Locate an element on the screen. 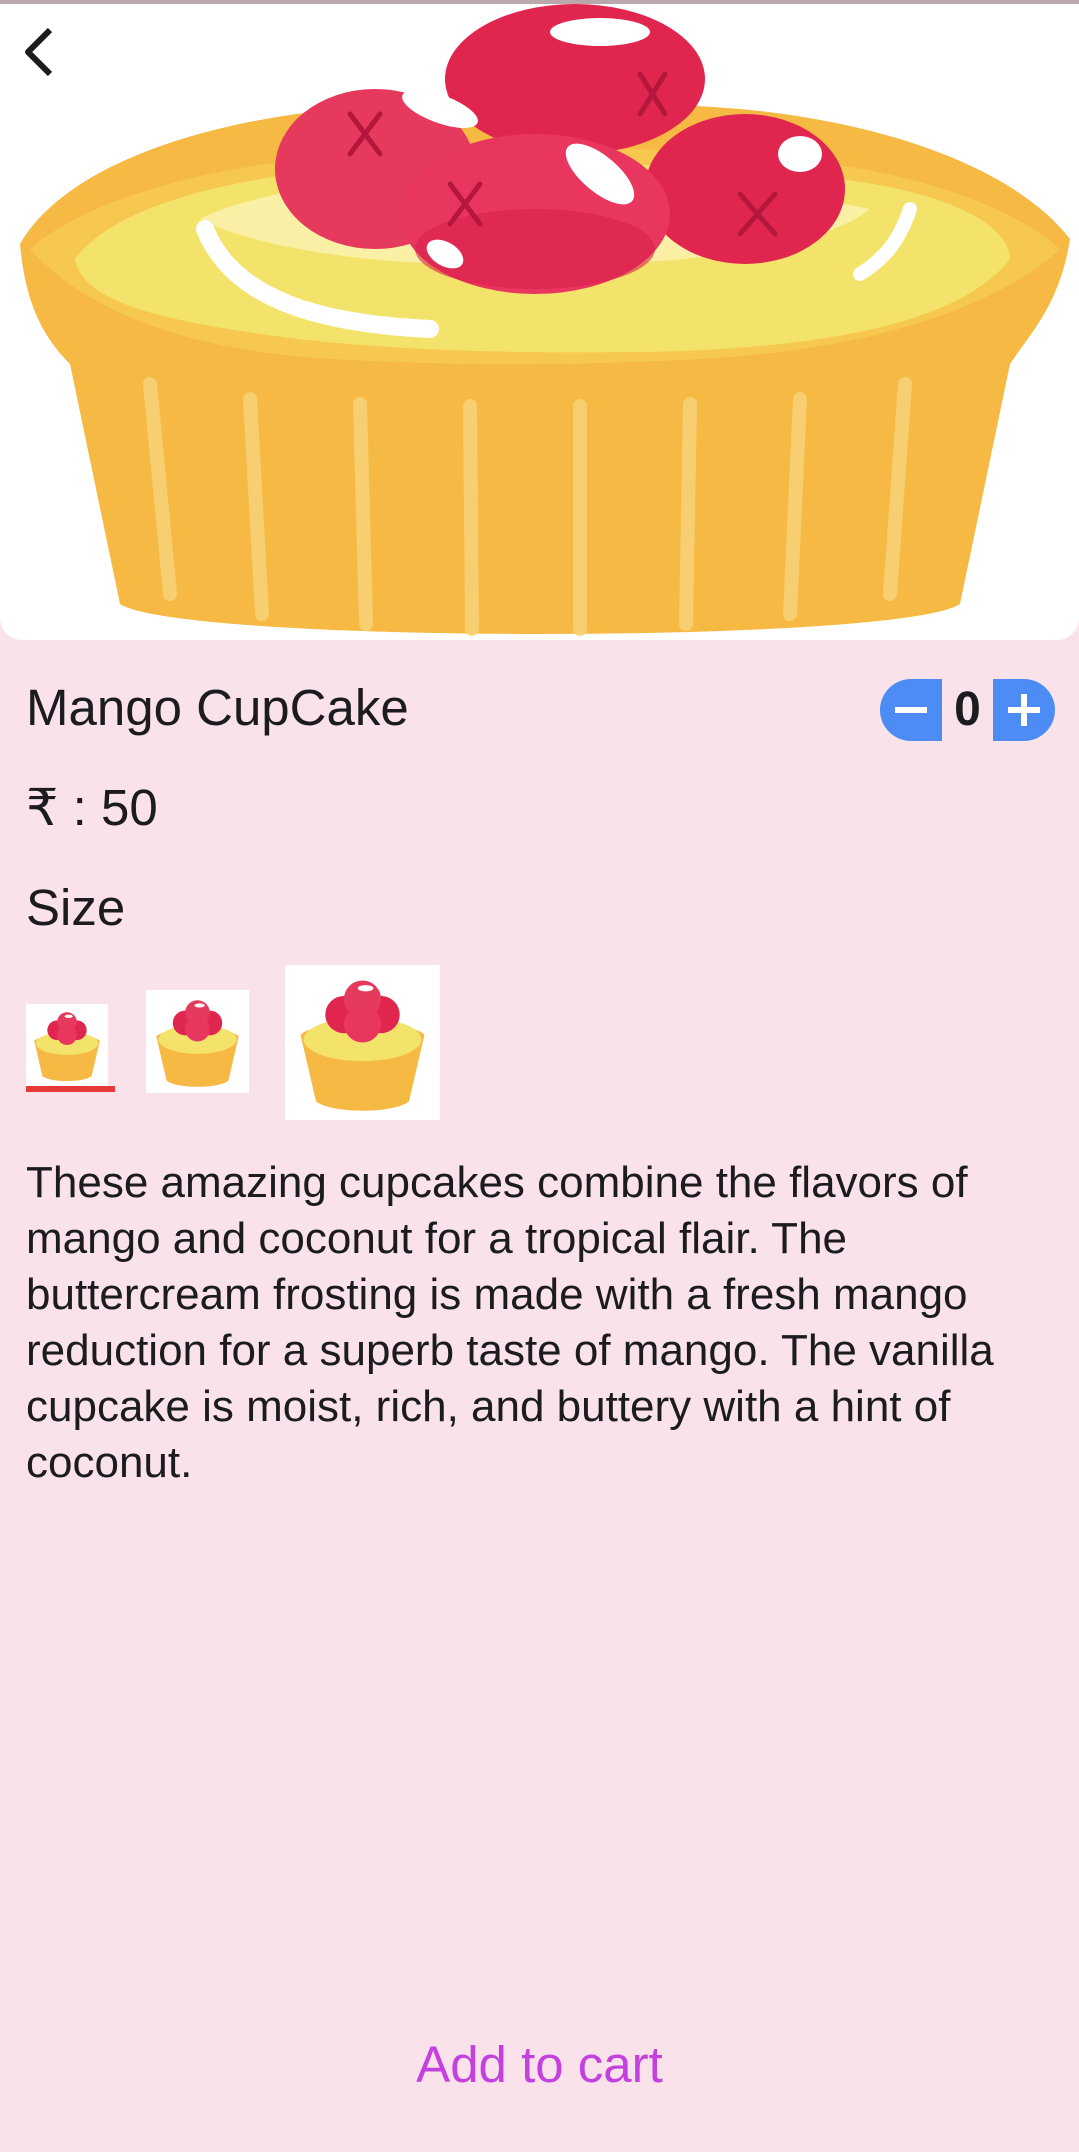 The image size is (1079, 2152). back-button is located at coordinates (40, 52).